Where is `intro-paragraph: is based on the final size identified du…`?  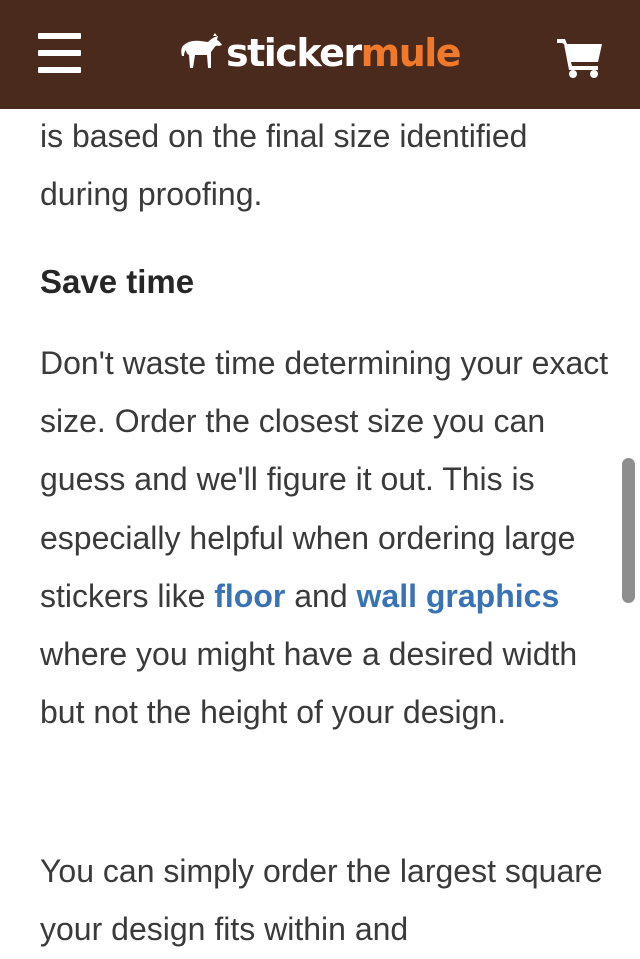 intro-paragraph: is based on the final size identified du… is located at coordinates (284, 165).